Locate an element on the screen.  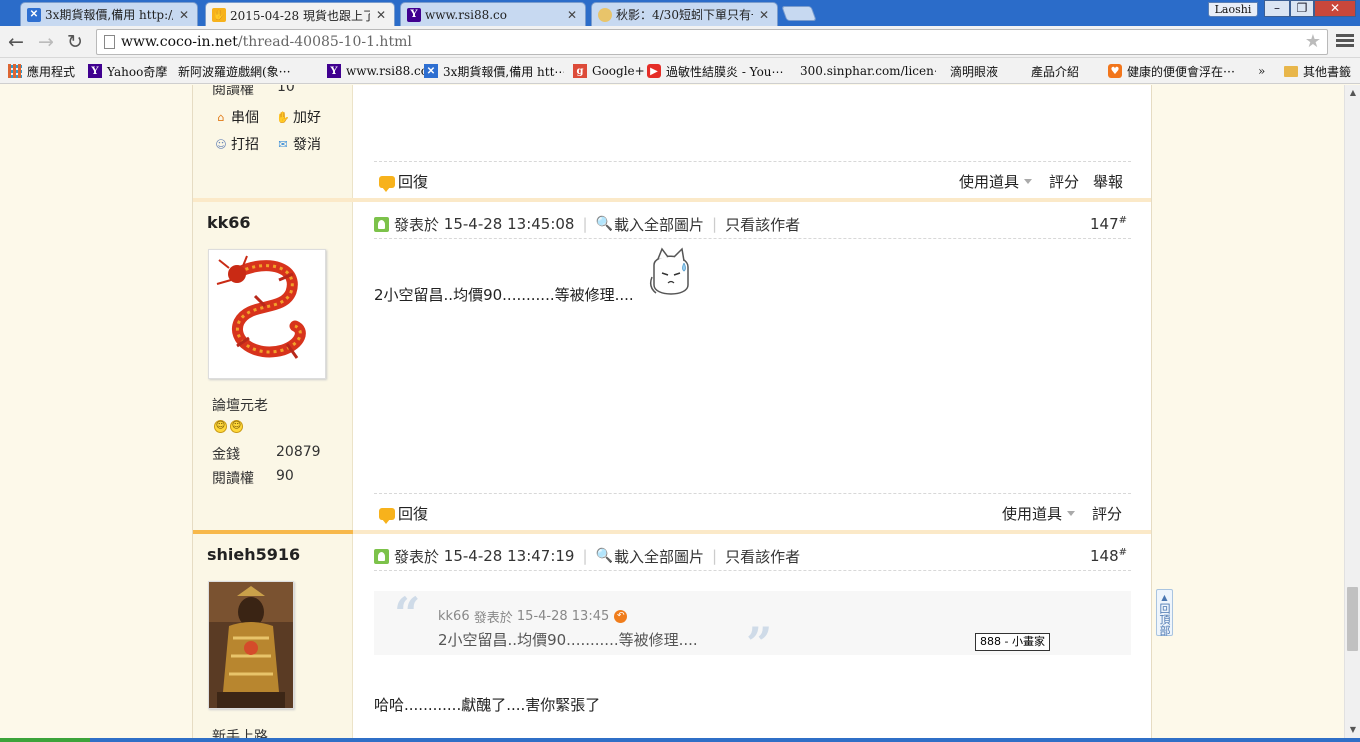
tab-title: 秋影：4/30短蚓下單只有一 is located at coordinates (684, 15).